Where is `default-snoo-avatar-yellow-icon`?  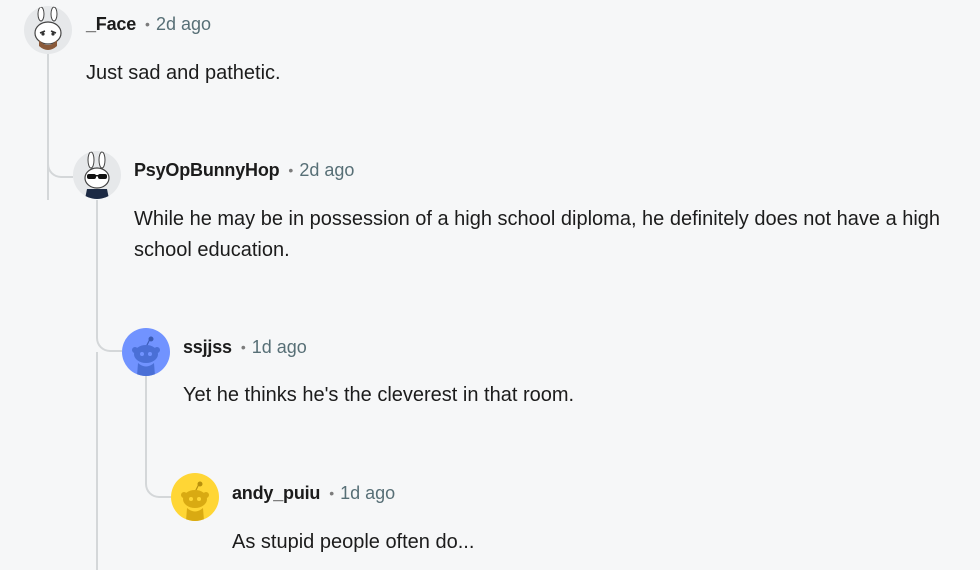
default-snoo-avatar-yellow-icon is located at coordinates (195, 497).